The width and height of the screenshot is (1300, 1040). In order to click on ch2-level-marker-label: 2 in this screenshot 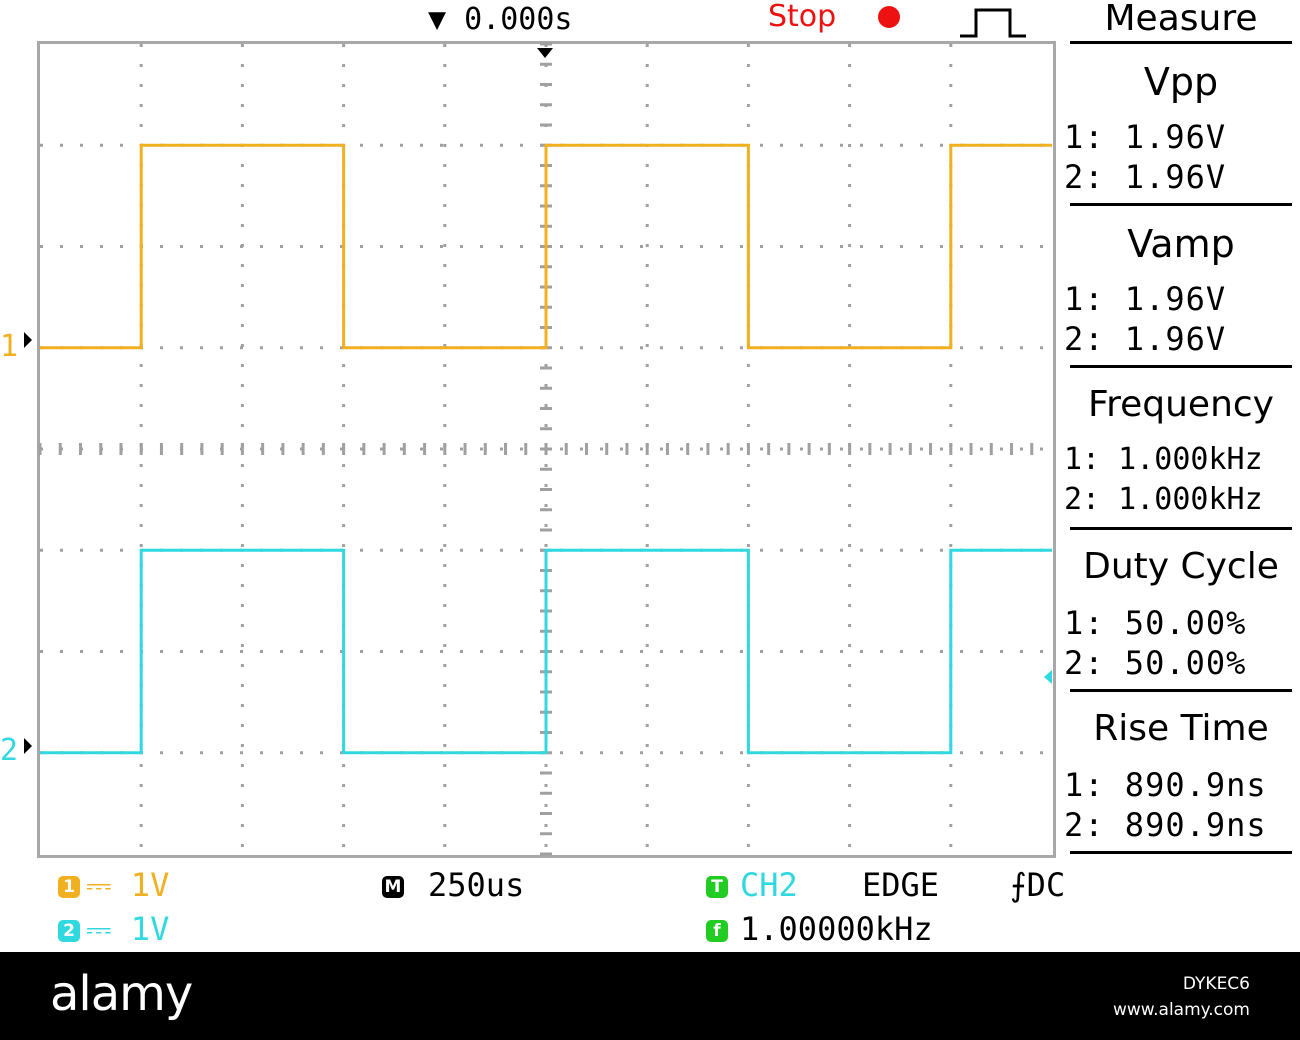, I will do `click(9, 750)`.